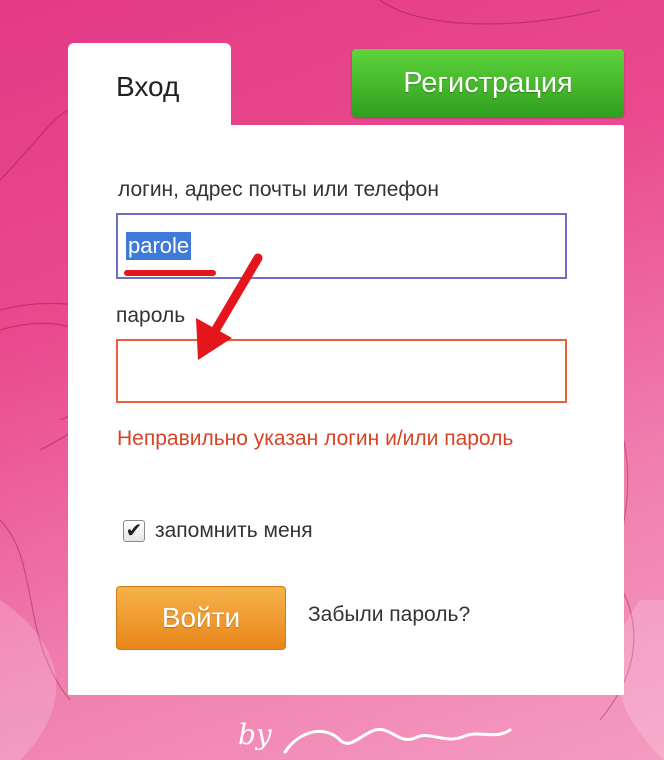  What do you see at coordinates (229, 306) in the screenshot?
I see `red-arrow-icon` at bounding box center [229, 306].